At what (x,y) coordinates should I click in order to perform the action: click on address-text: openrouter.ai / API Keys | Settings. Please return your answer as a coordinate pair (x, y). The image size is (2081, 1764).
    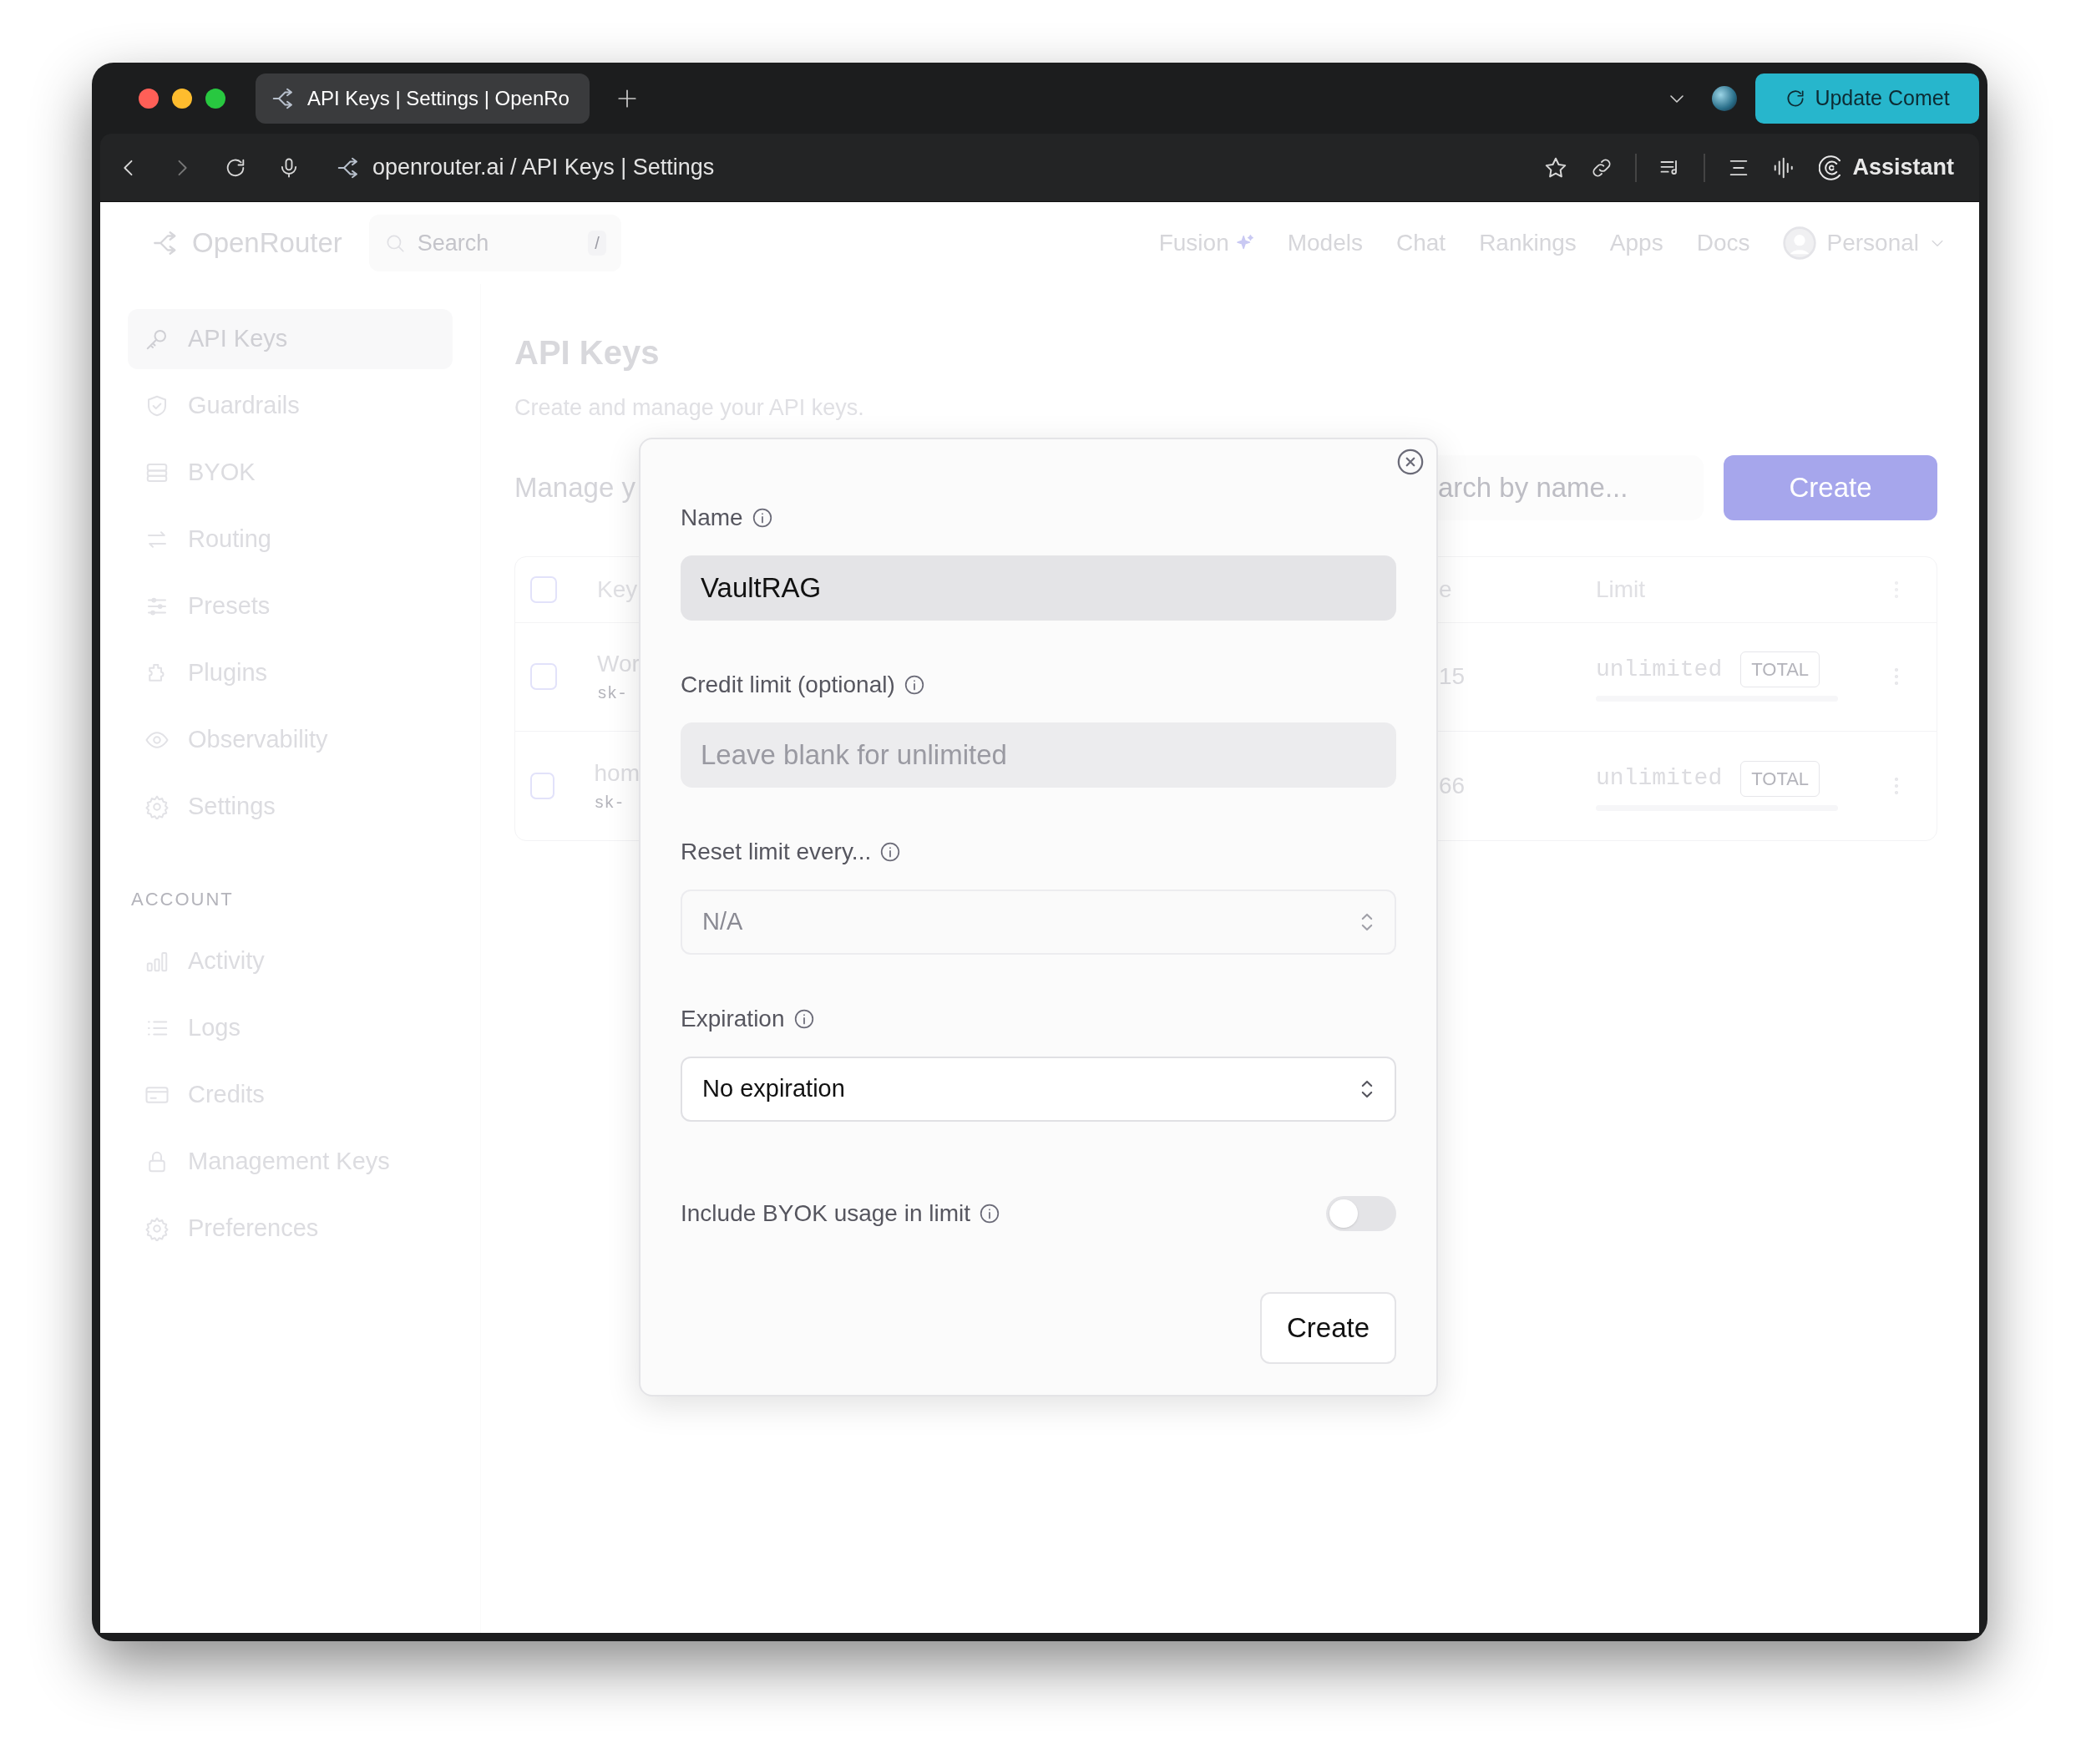
    Looking at the image, I should click on (543, 167).